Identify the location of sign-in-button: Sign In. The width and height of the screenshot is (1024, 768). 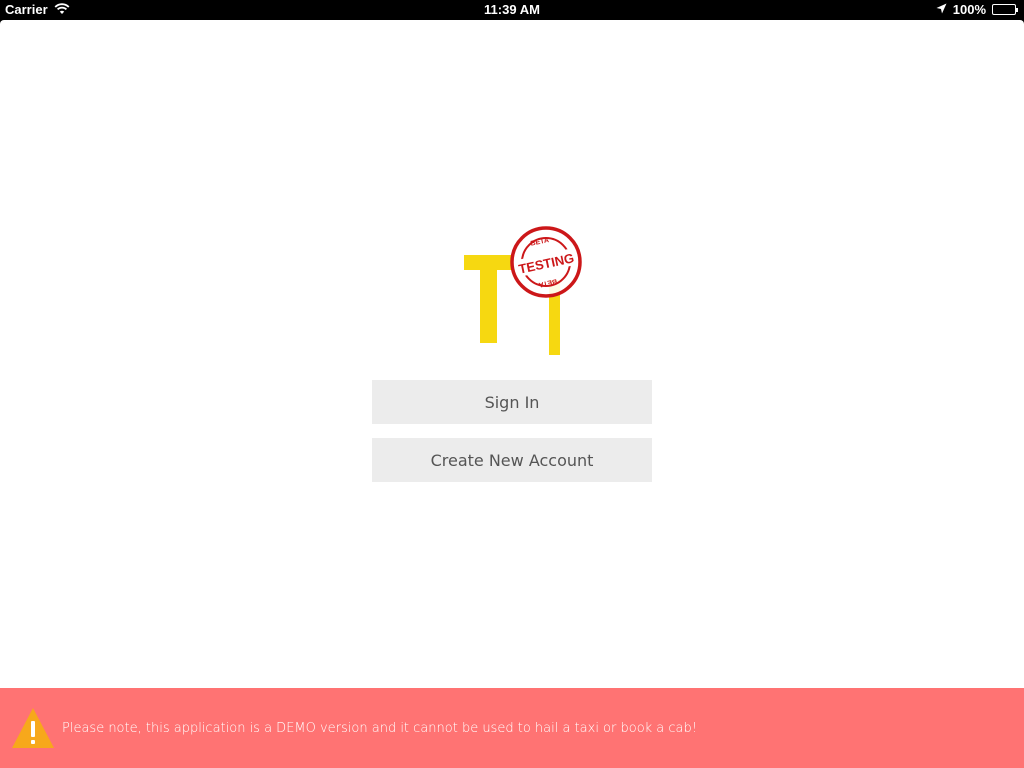
(512, 402).